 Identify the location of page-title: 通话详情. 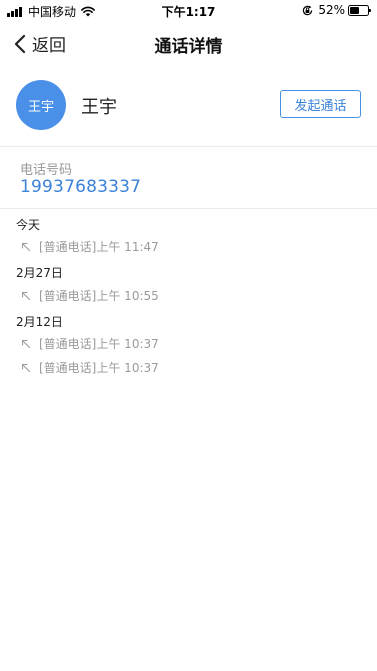
(188, 47).